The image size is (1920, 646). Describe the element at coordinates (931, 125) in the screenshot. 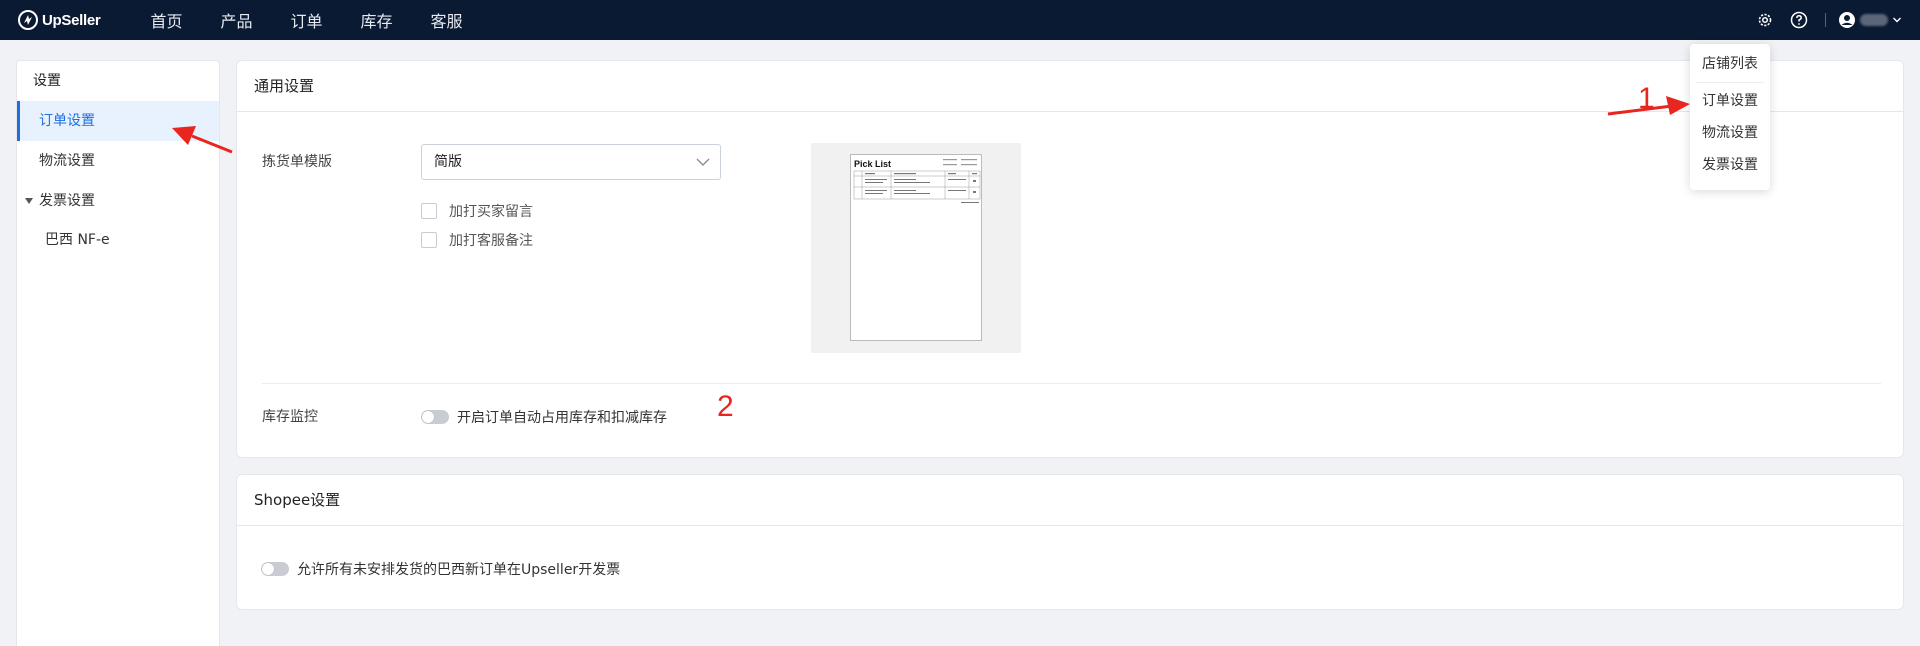

I see `annotation-arrows` at that location.